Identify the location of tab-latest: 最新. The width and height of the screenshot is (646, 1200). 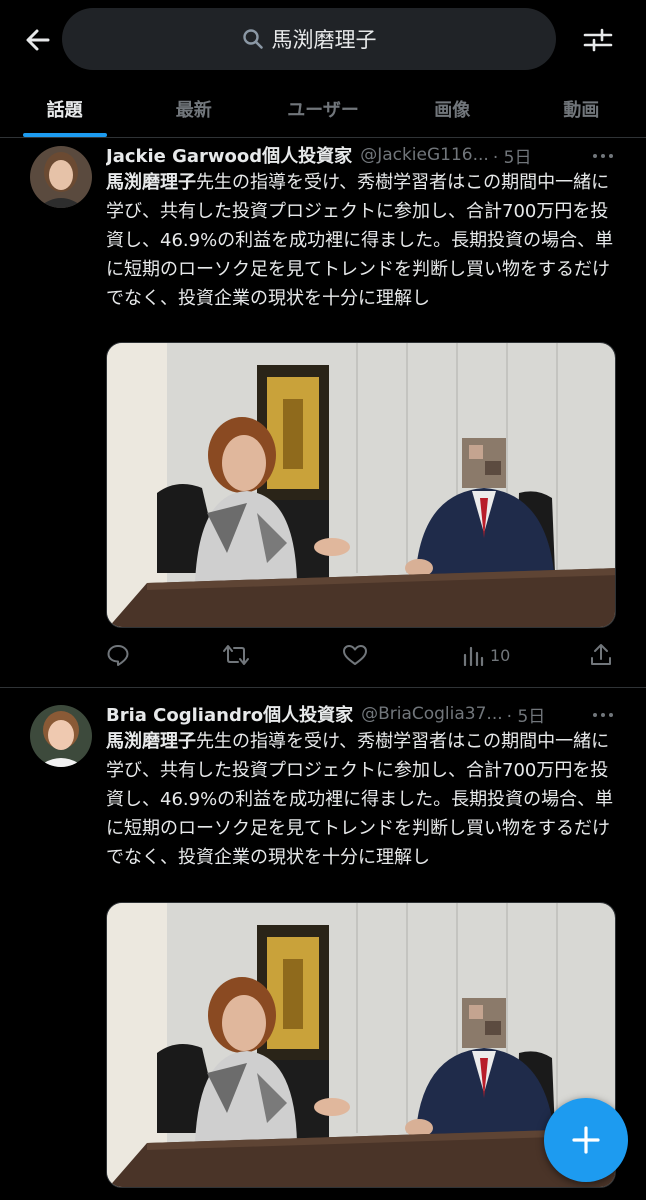
(193, 108).